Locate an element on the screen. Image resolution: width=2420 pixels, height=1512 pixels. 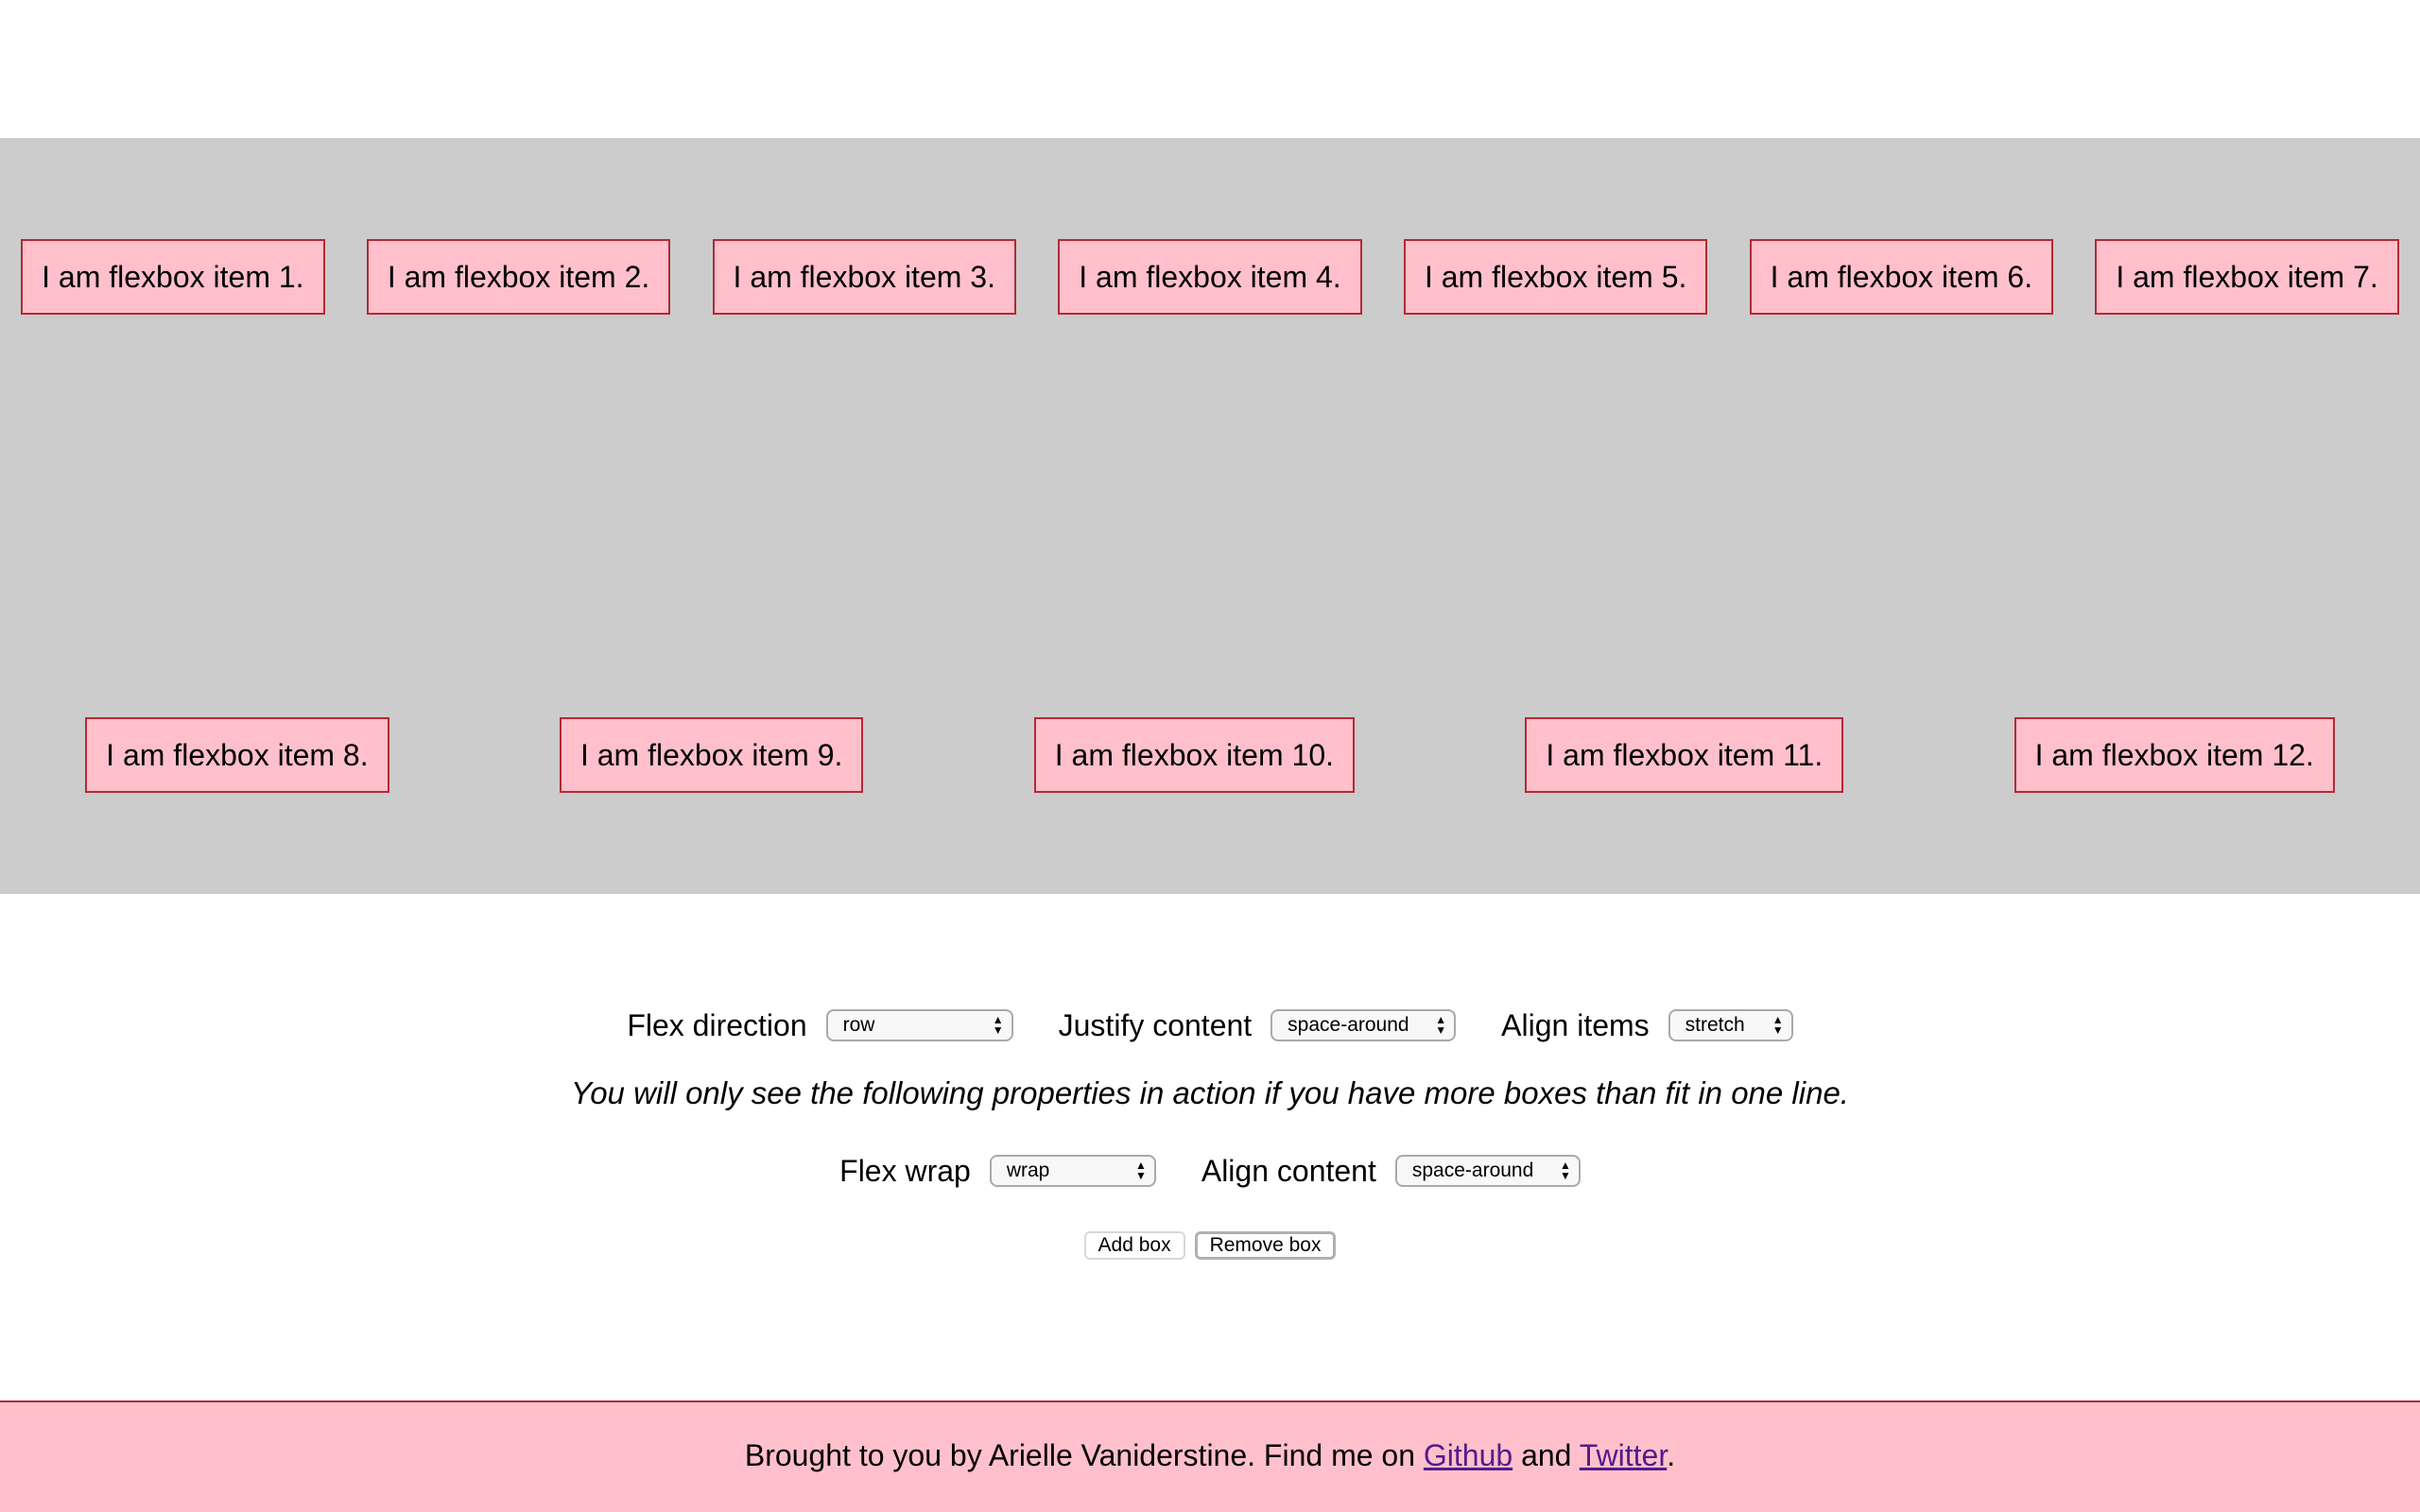
flexbox-item: I am flexbox item 6. is located at coordinates (1901, 276).